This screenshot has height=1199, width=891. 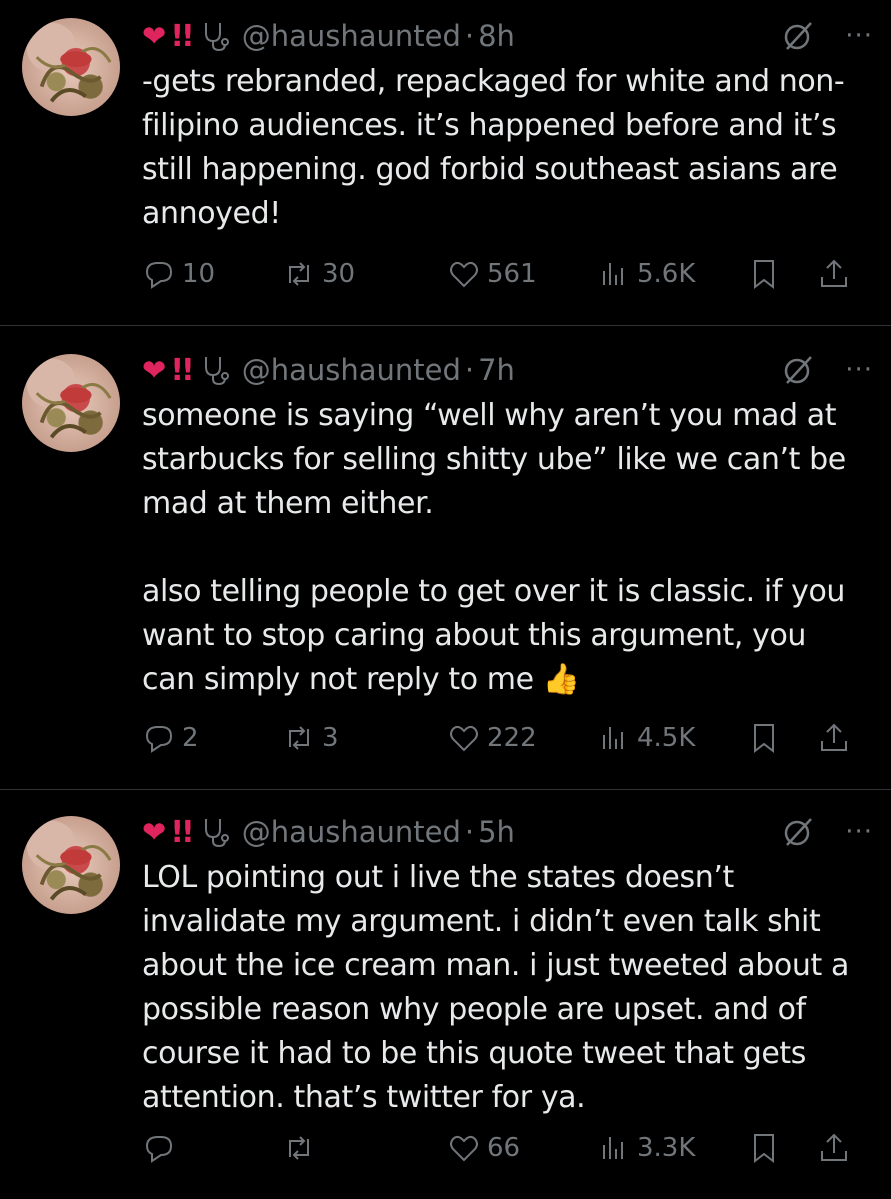 I want to click on like-button: 66, so click(x=522, y=1148).